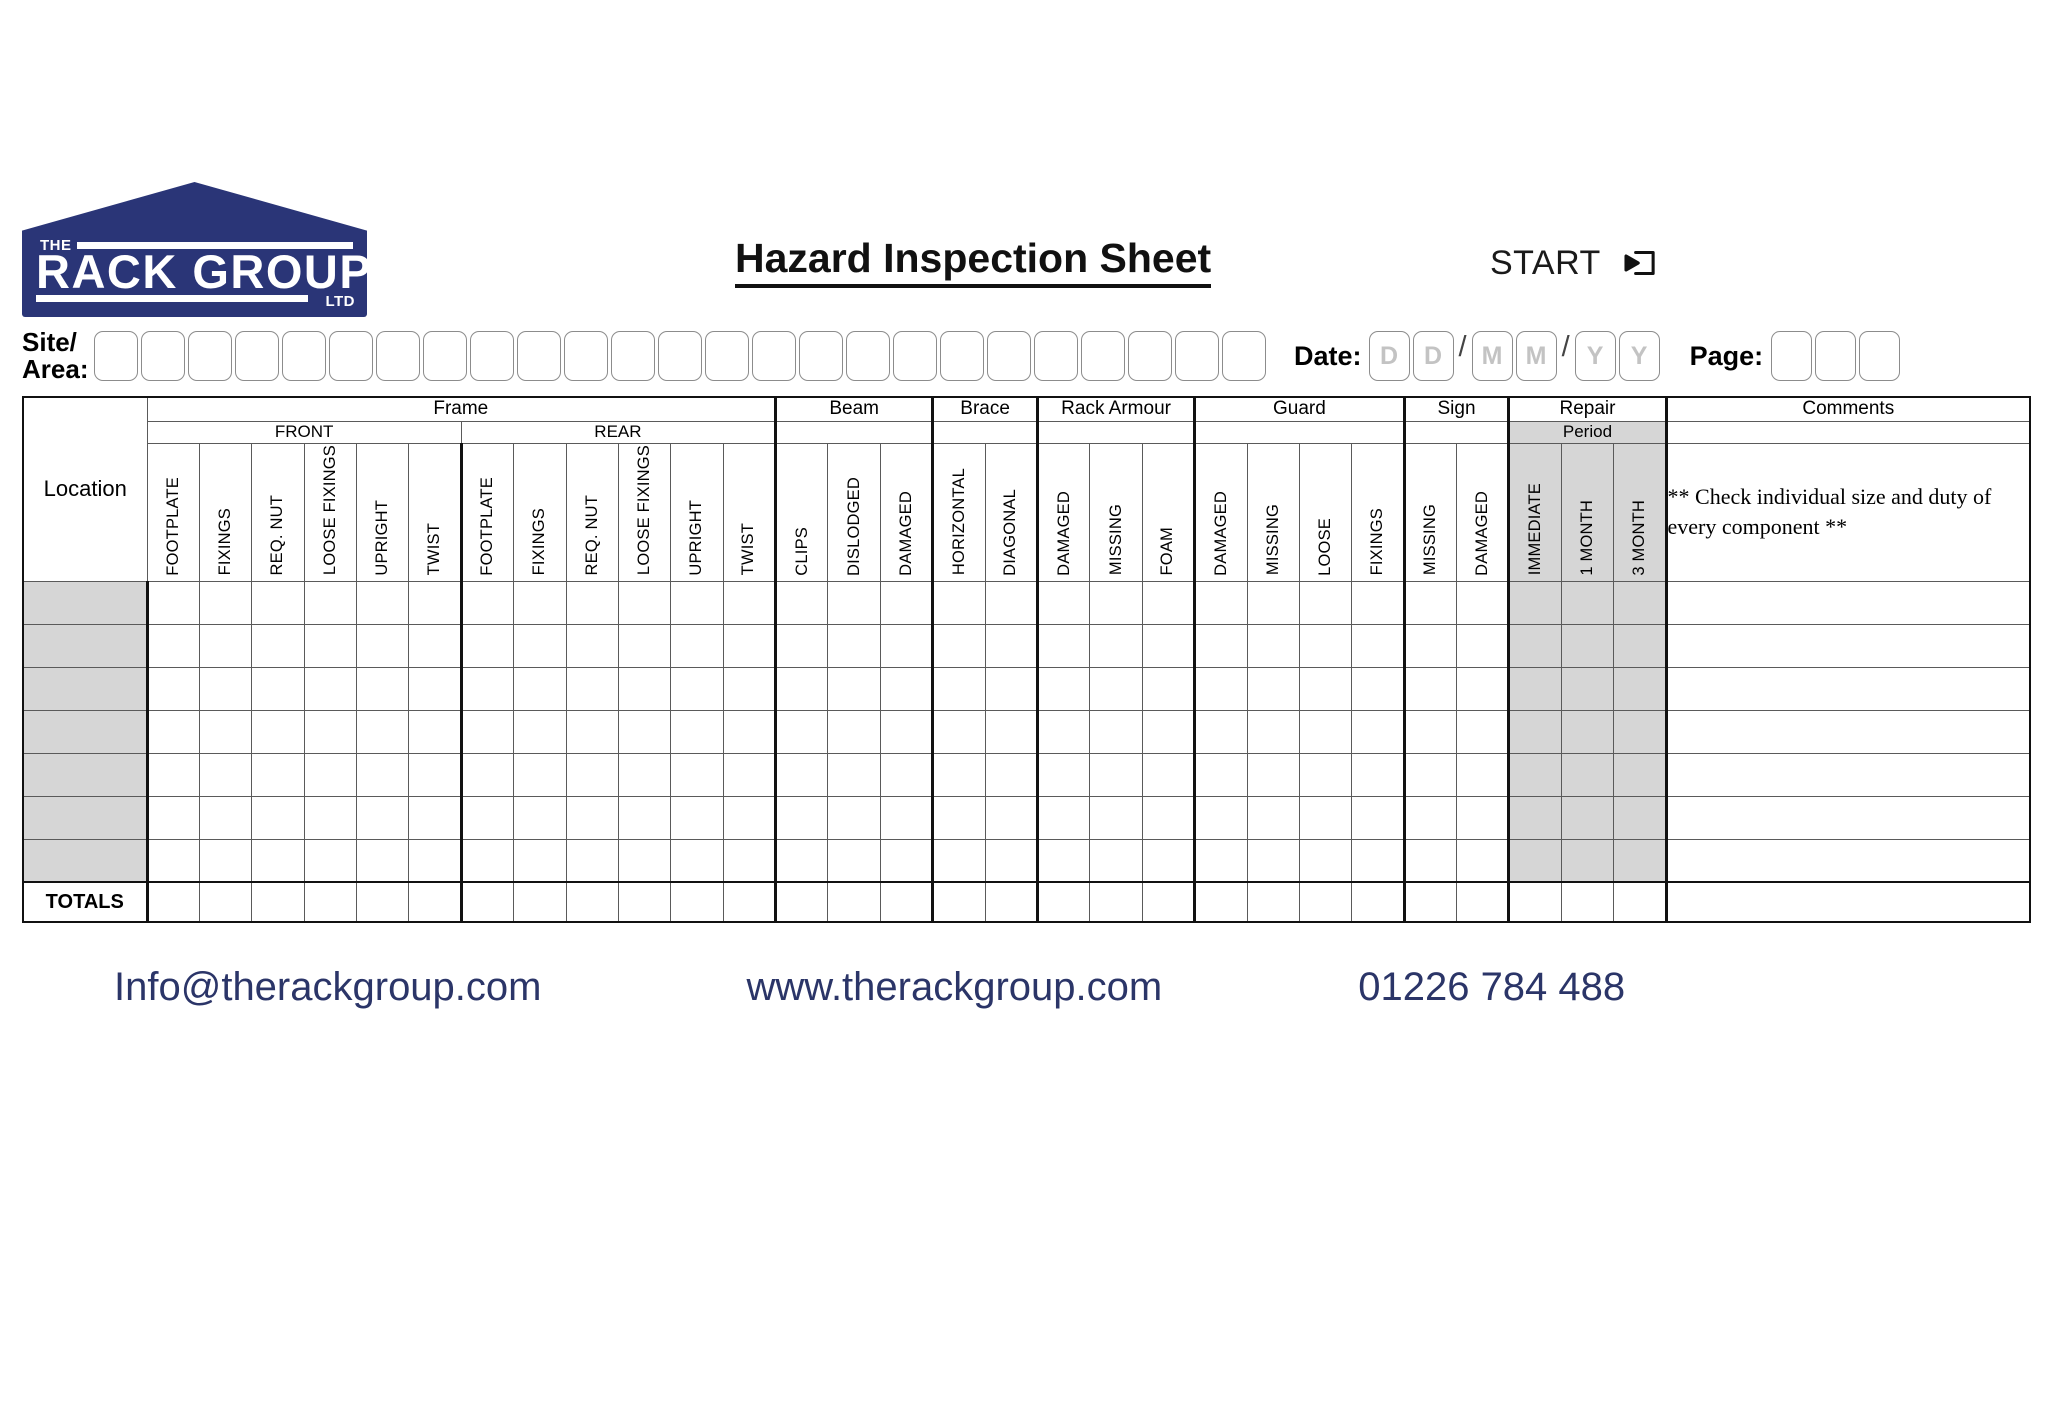 Image resolution: width=2048 pixels, height=1415 pixels. I want to click on page-char-box, so click(1880, 356).